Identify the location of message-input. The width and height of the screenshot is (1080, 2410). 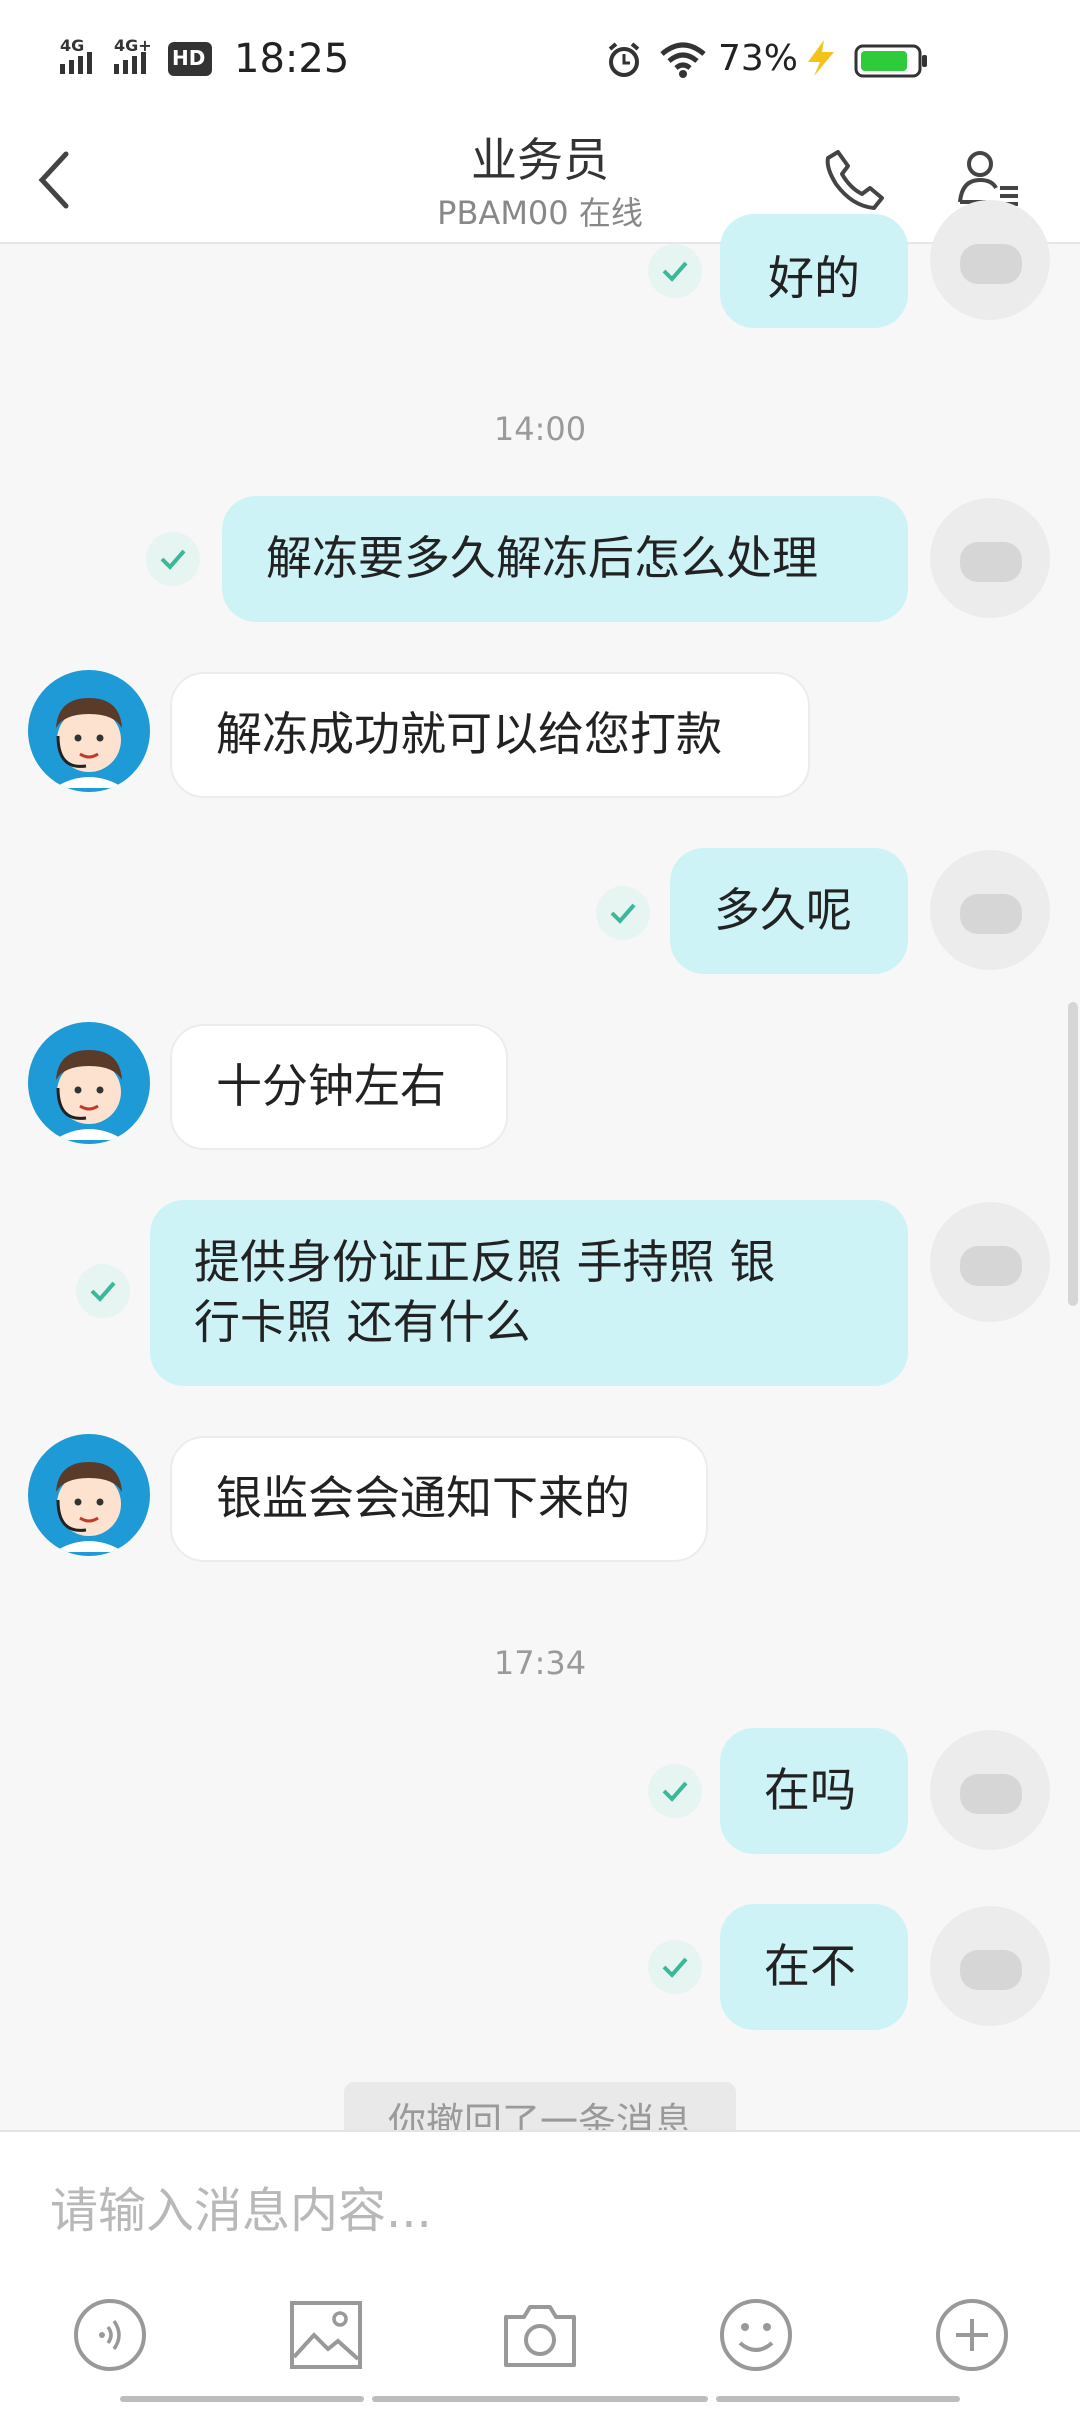
(540, 2211).